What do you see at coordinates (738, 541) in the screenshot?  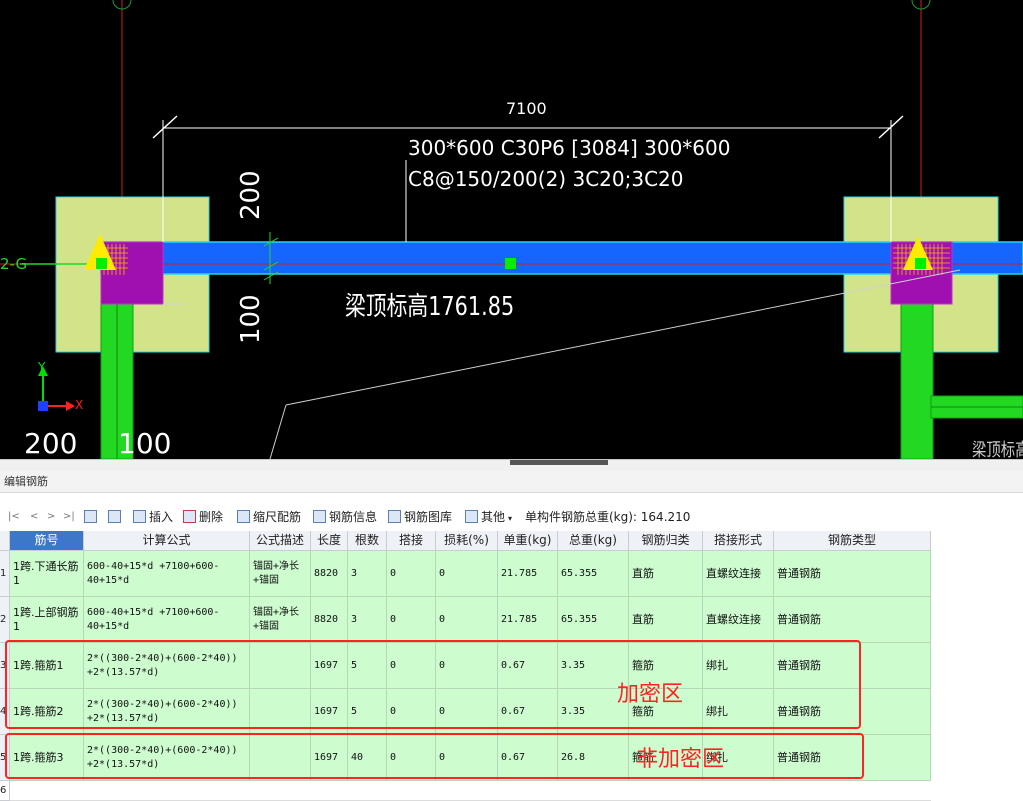 I see `column-header-lap-type: 搭接形式` at bounding box center [738, 541].